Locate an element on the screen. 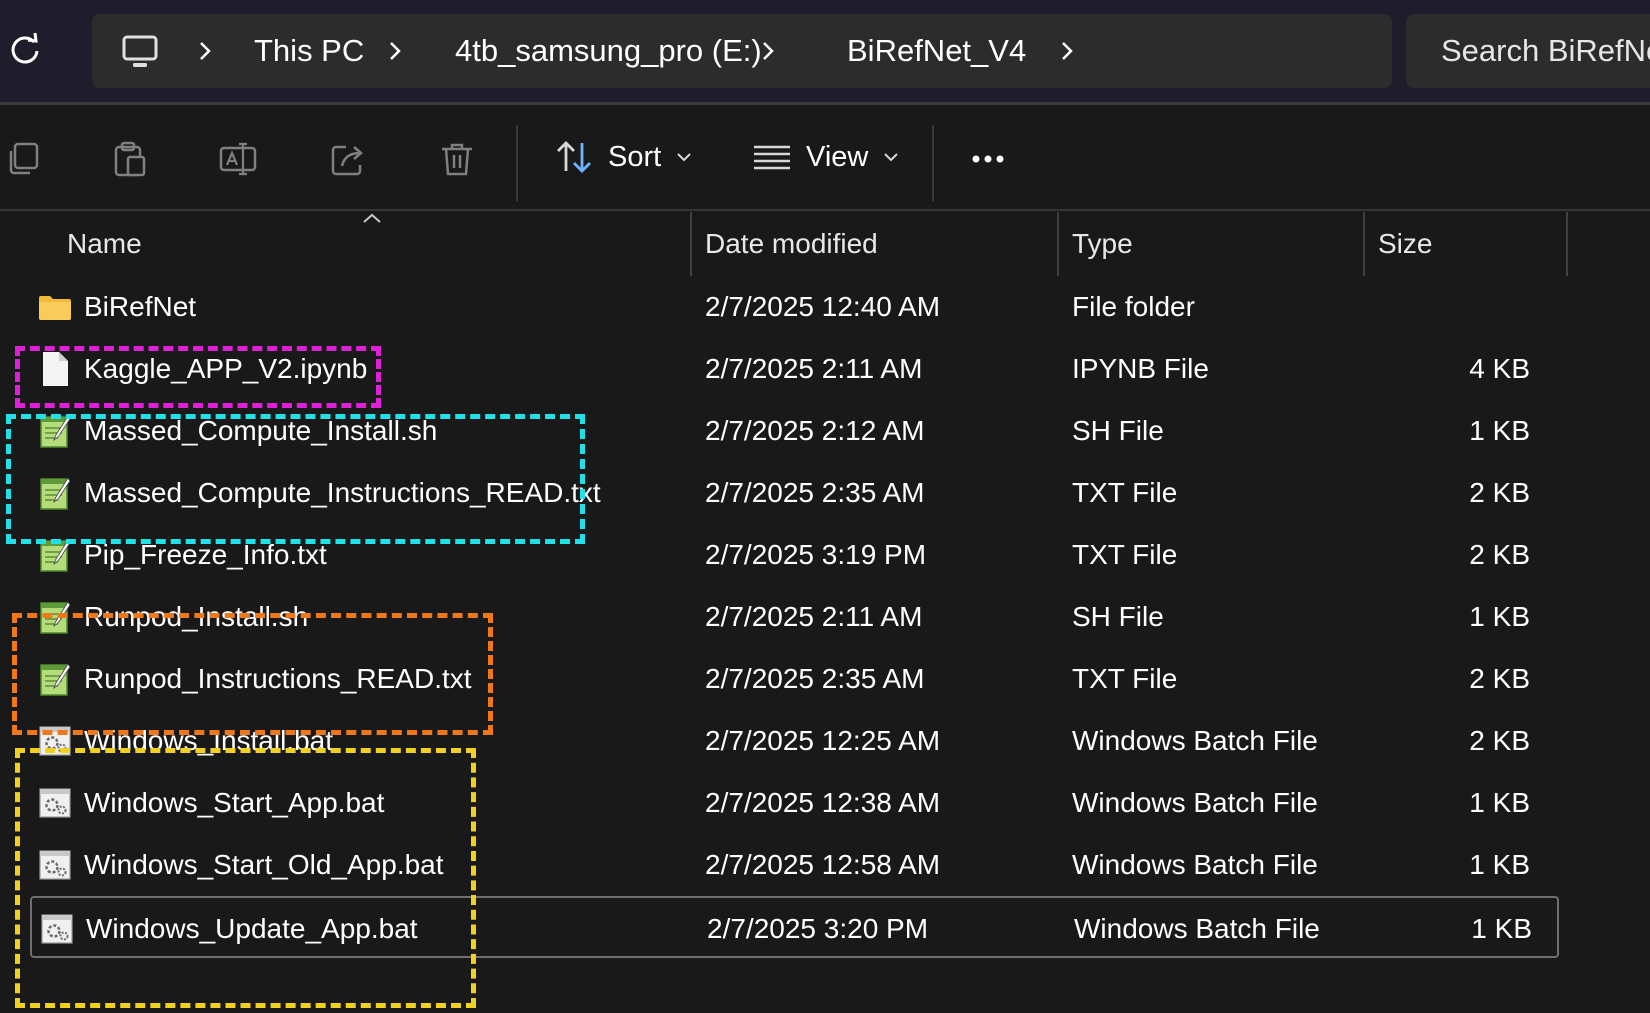  paste-icon is located at coordinates (130, 159).